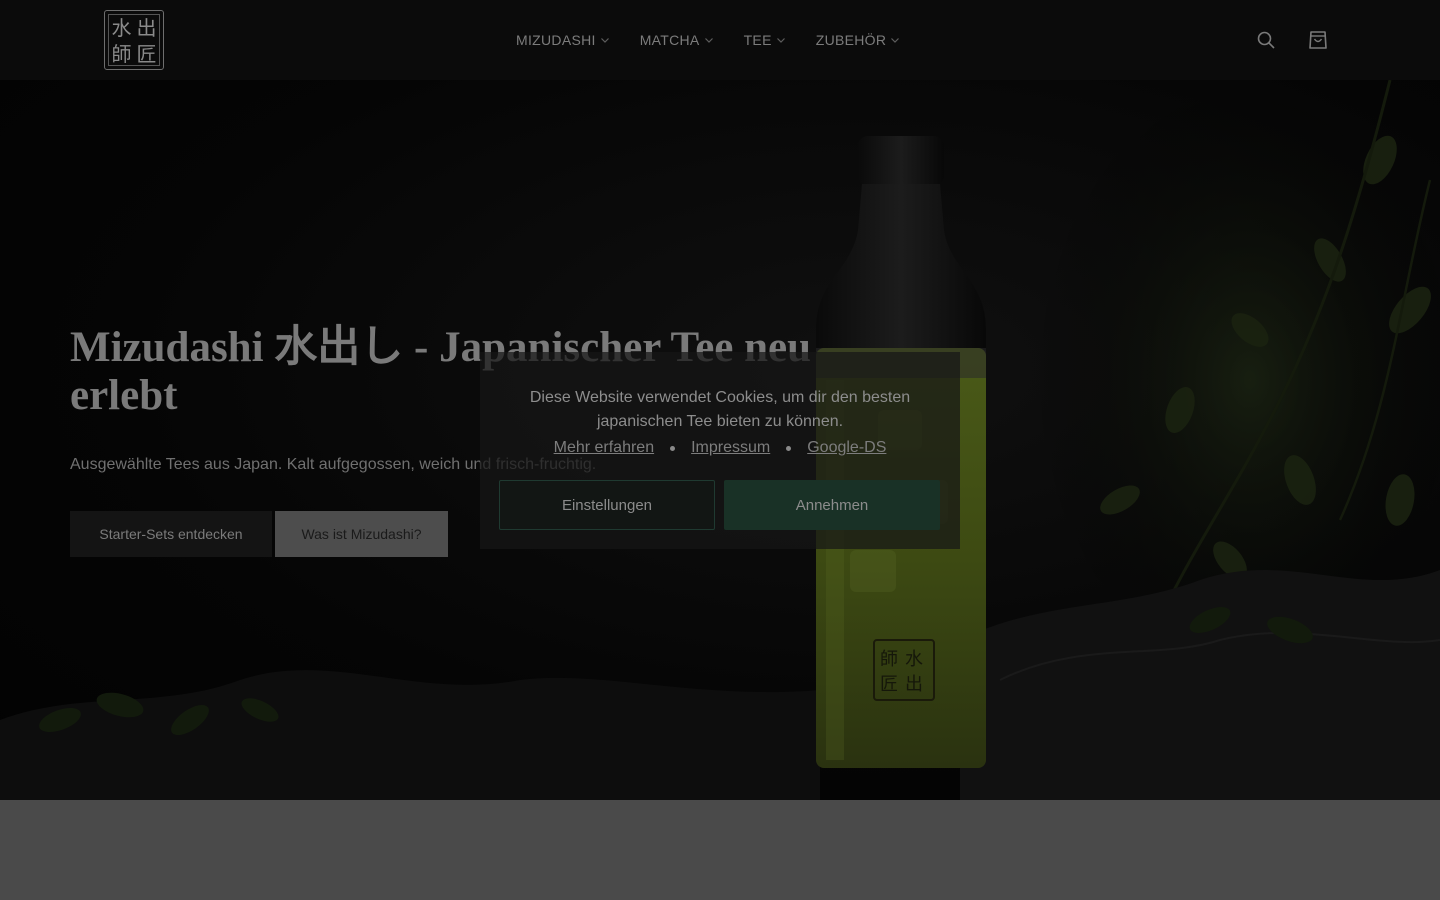 The width and height of the screenshot is (1440, 900). What do you see at coordinates (146, 54) in the screenshot?
I see `logo-char-4: 匠` at bounding box center [146, 54].